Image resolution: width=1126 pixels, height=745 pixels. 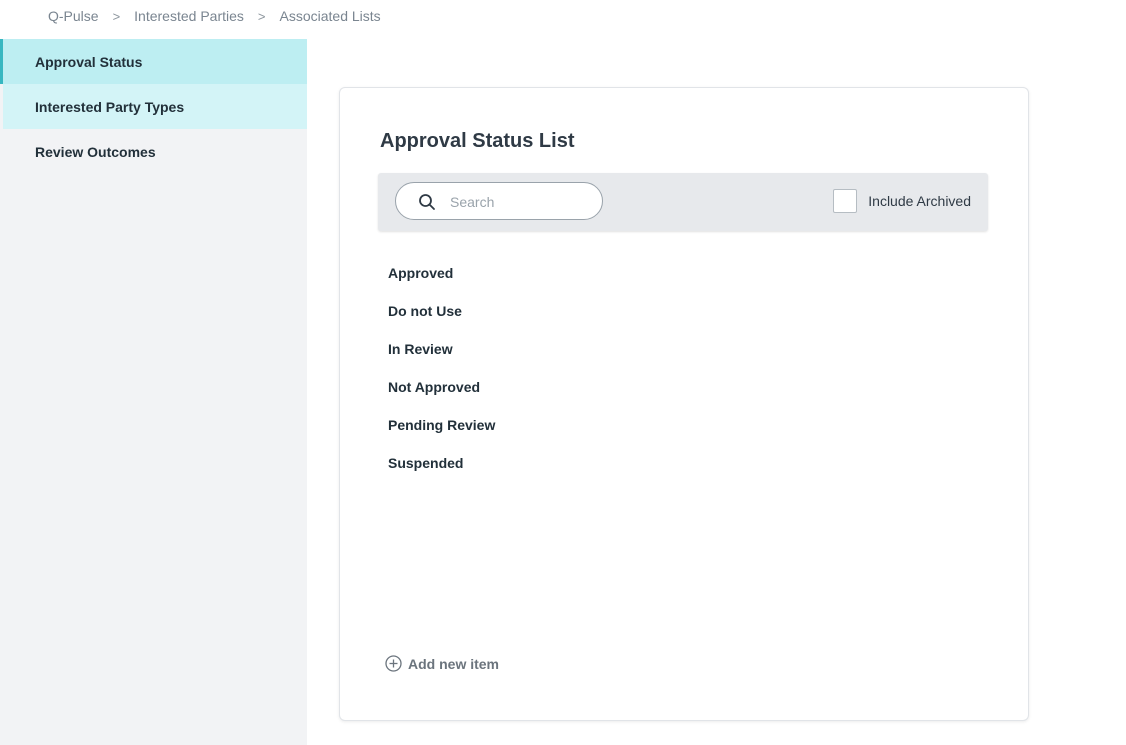 I want to click on list-item-pending-review: Pending Review, so click(x=441, y=434).